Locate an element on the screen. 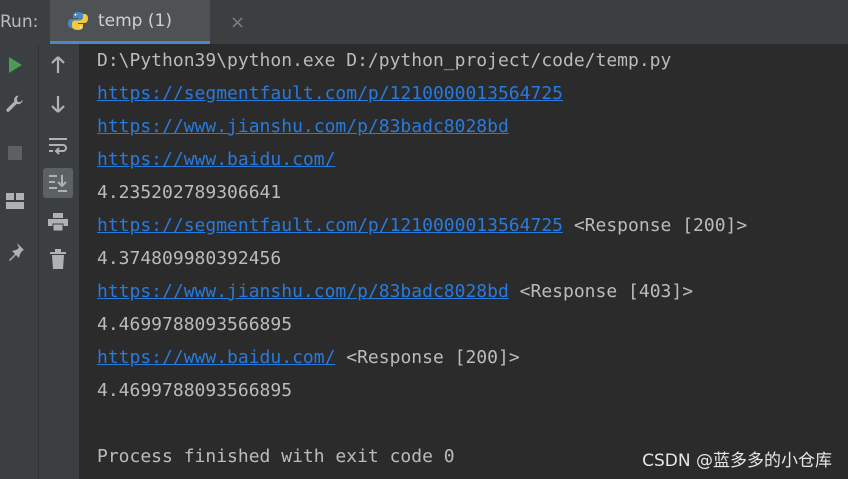 This screenshot has height=479, width=848. response-text: <Response [403]> is located at coordinates (601, 291).